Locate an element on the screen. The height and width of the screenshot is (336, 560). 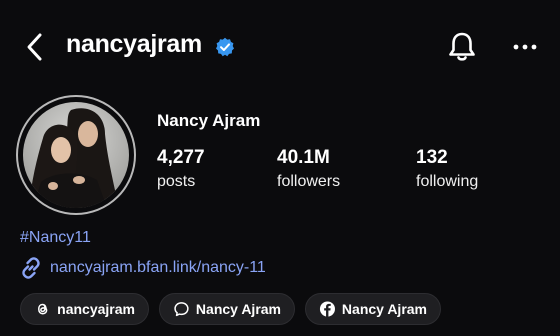
posts-count: 4,277 is located at coordinates (181, 157).